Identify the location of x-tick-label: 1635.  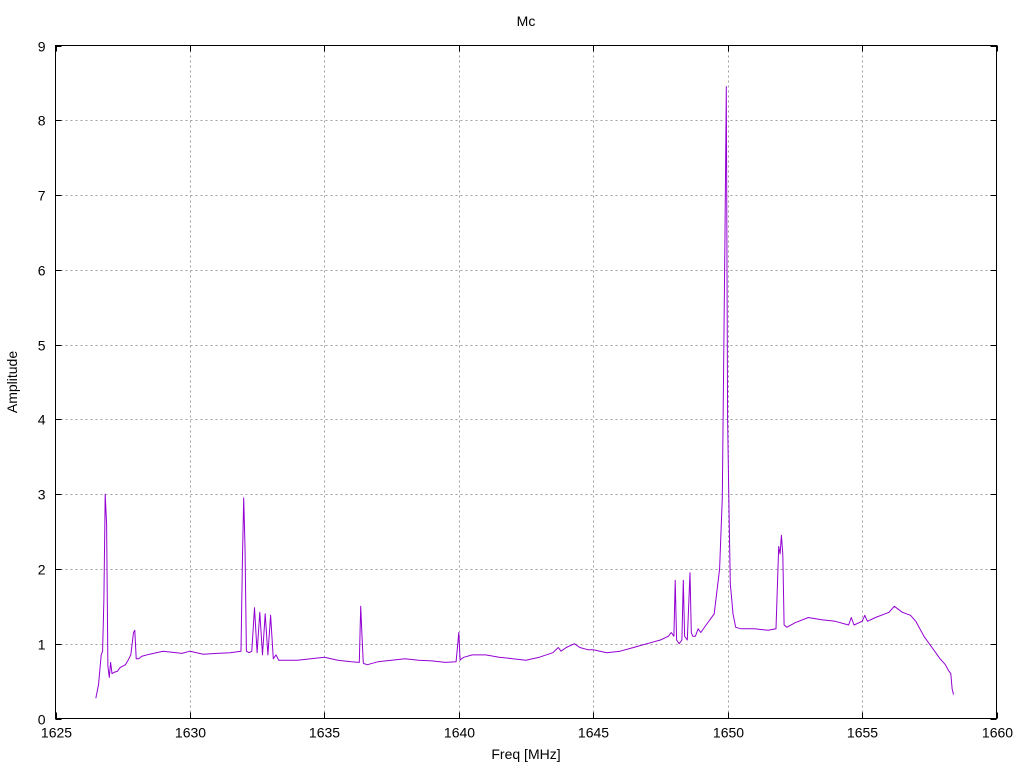
(324, 733).